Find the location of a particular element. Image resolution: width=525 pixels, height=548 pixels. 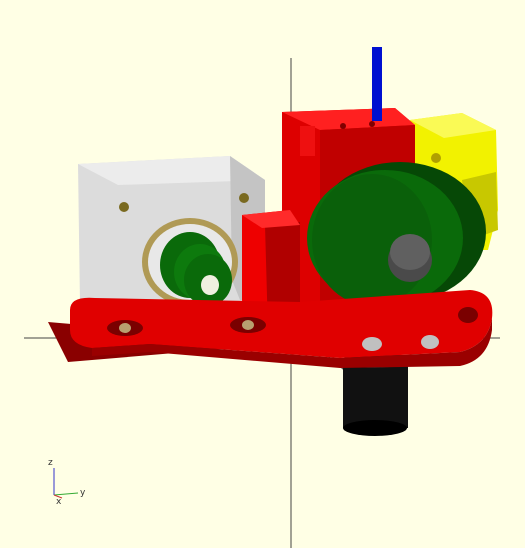

red-lever-arm is located at coordinates (270, 329).